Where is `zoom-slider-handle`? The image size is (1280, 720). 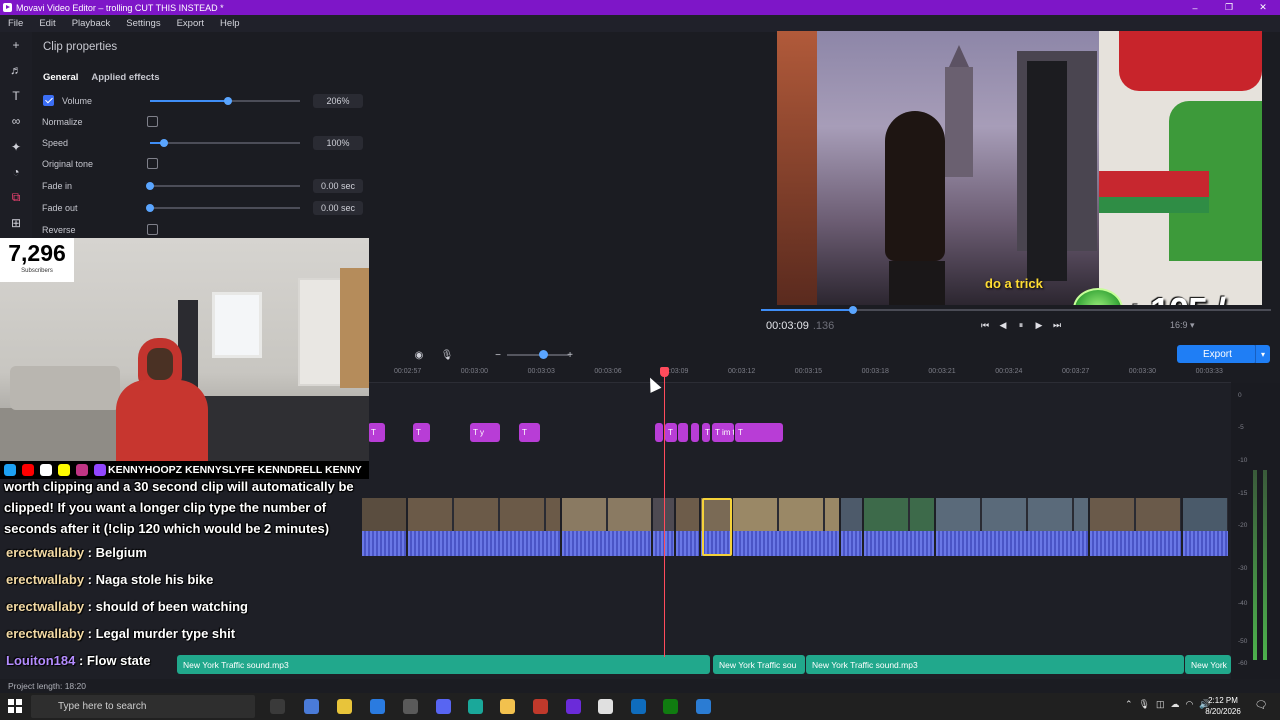 zoom-slider-handle is located at coordinates (543, 354).